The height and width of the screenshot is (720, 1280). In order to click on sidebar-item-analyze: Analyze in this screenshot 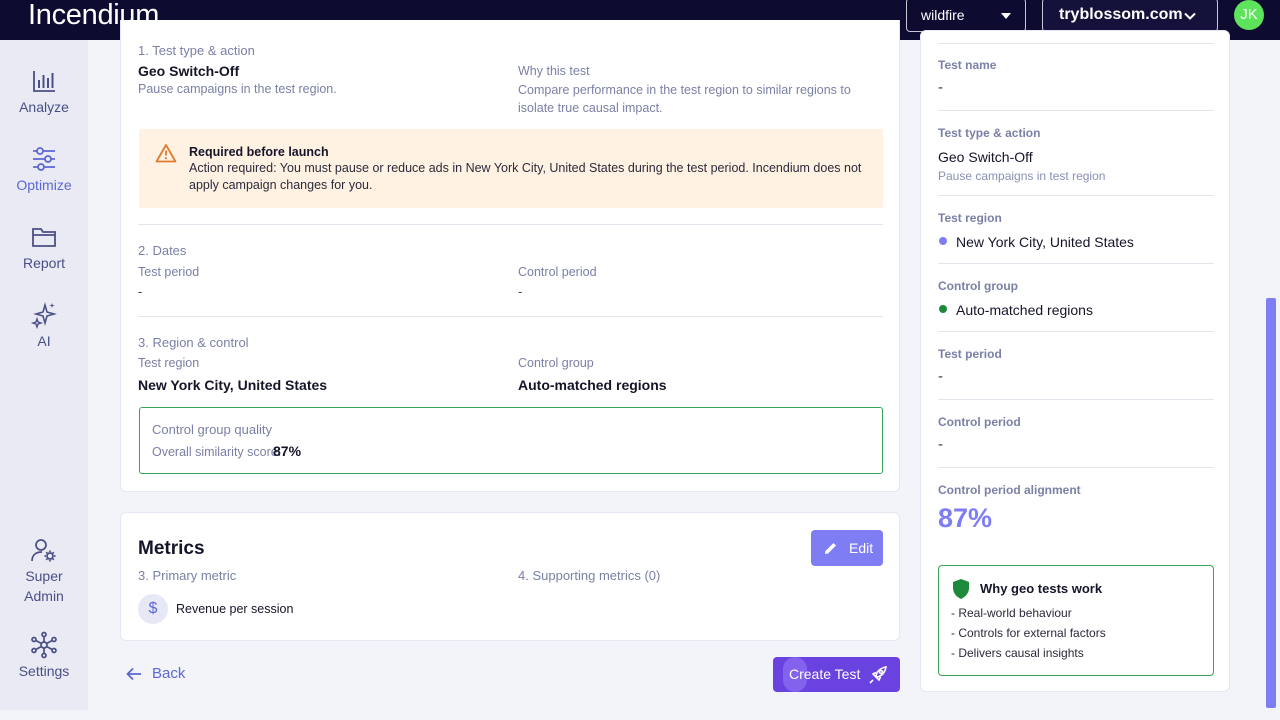, I will do `click(44, 91)`.